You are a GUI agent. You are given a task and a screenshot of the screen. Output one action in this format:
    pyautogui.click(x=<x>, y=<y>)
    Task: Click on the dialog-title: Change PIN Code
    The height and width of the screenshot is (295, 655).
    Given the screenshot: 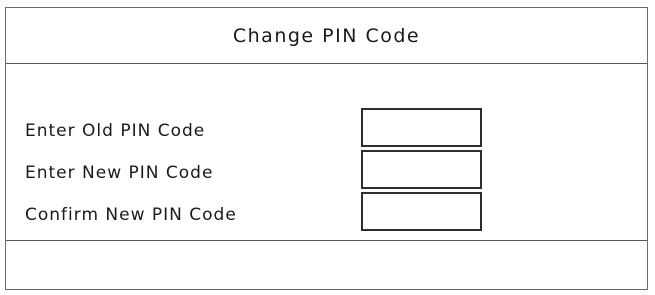 What is the action you would take?
    pyautogui.click(x=326, y=36)
    